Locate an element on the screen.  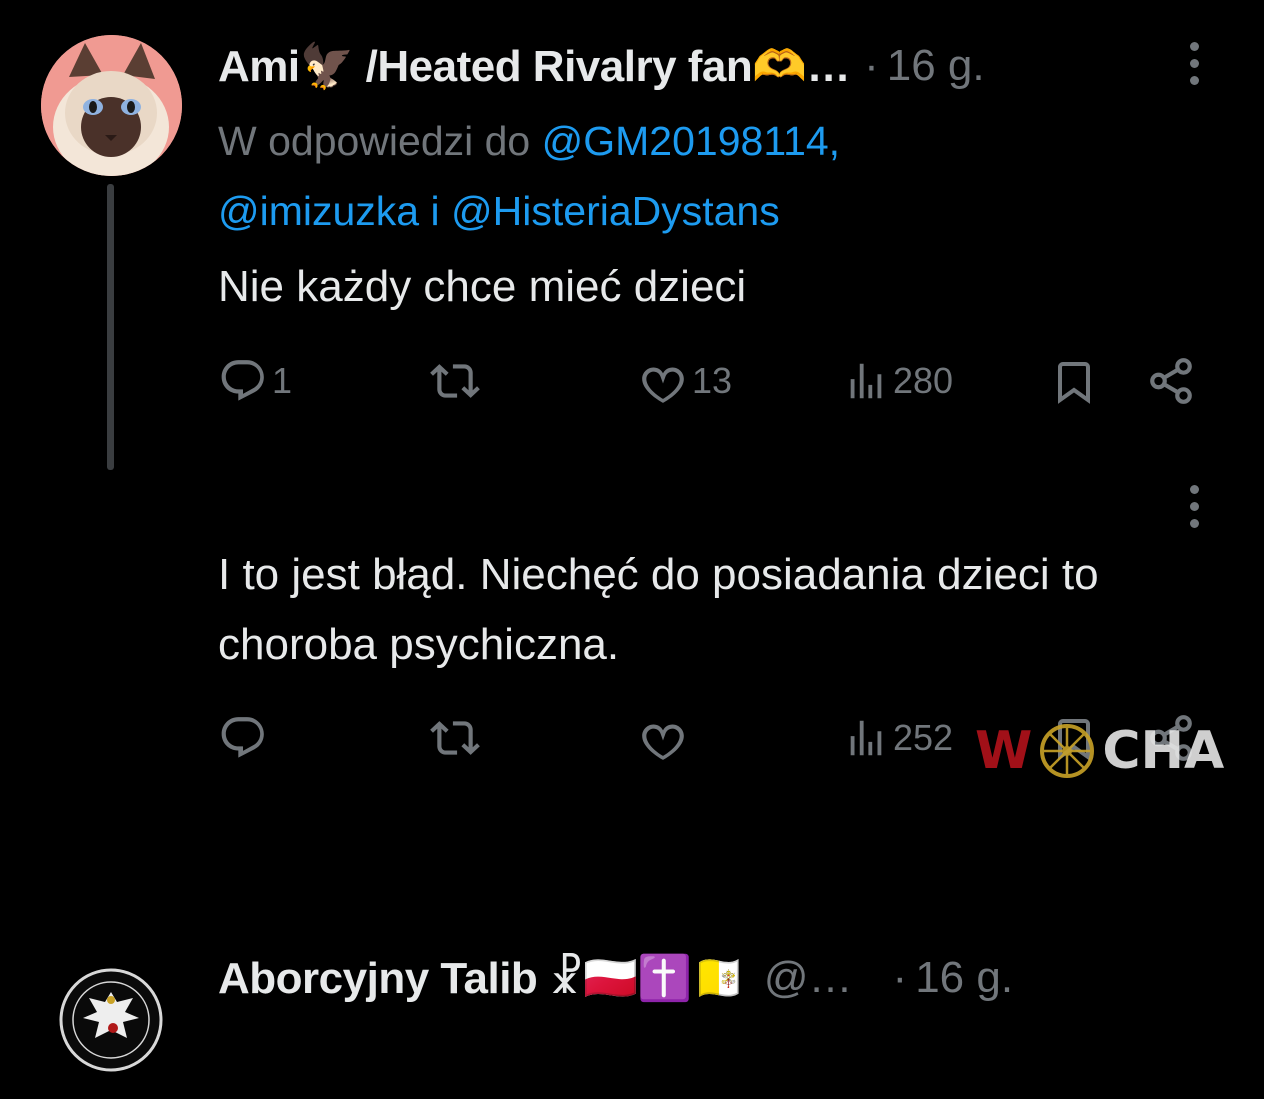
thread-line is located at coordinates (110, 327).